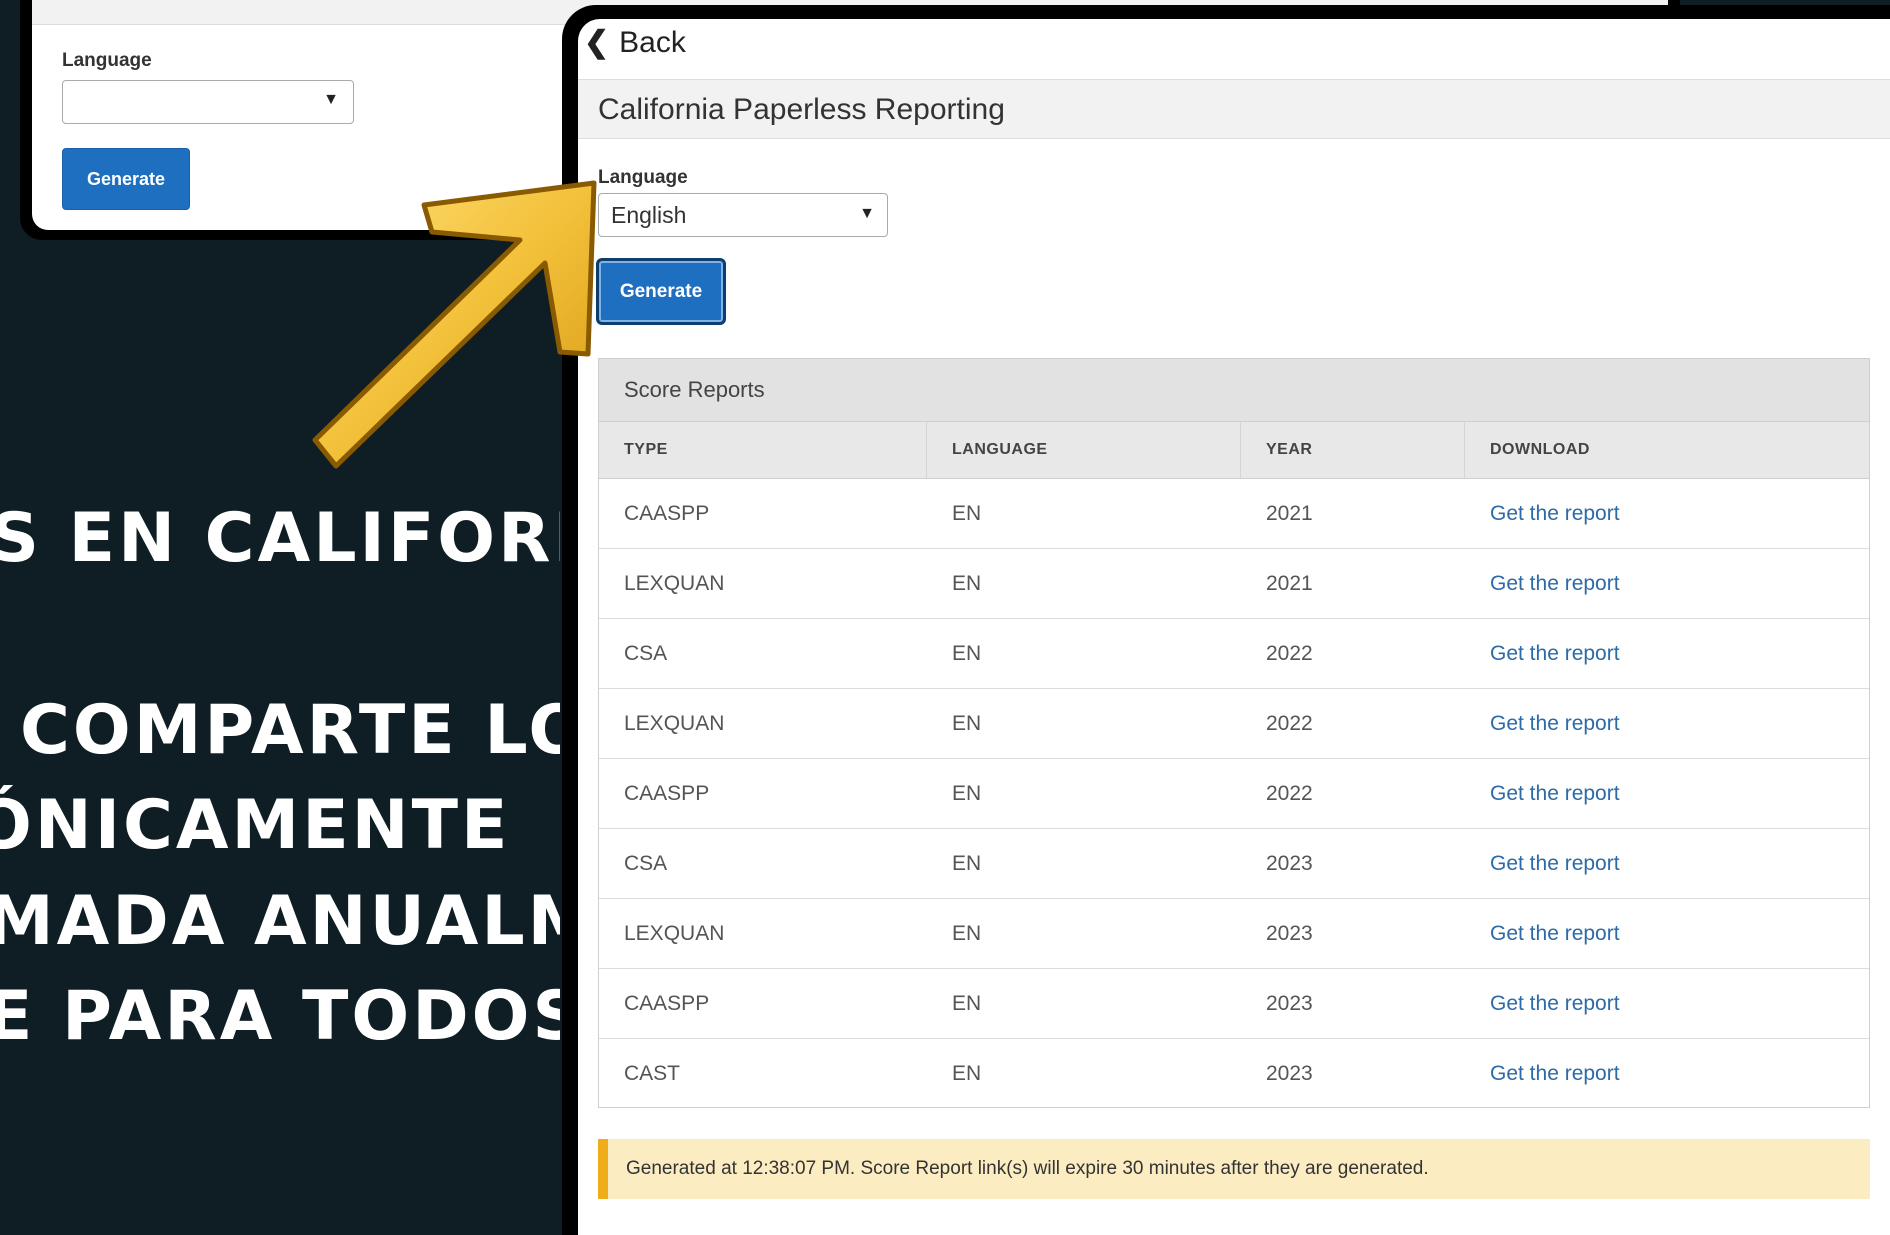 This screenshot has width=1890, height=1235. Describe the element at coordinates (280, 1016) in the screenshot. I see `spanish-text-line: E PARA TODOS LOS` at that location.